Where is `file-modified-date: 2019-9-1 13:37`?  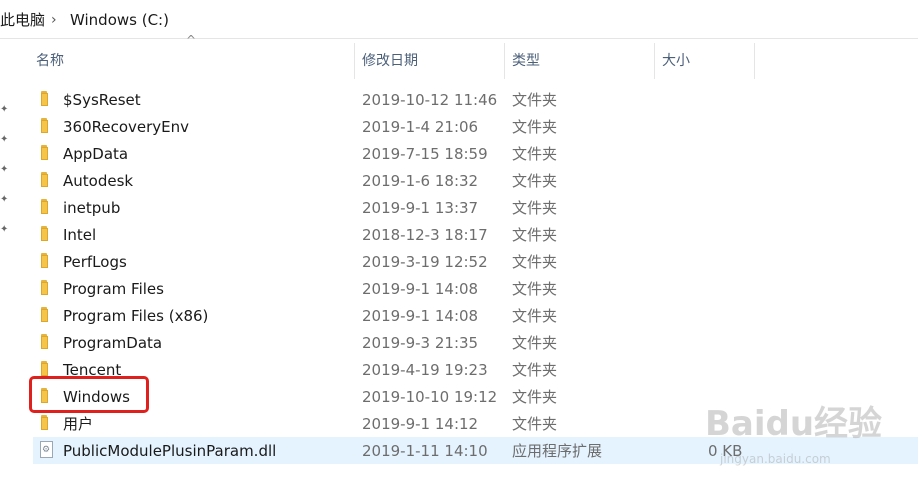 file-modified-date: 2019-9-1 13:37 is located at coordinates (420, 208).